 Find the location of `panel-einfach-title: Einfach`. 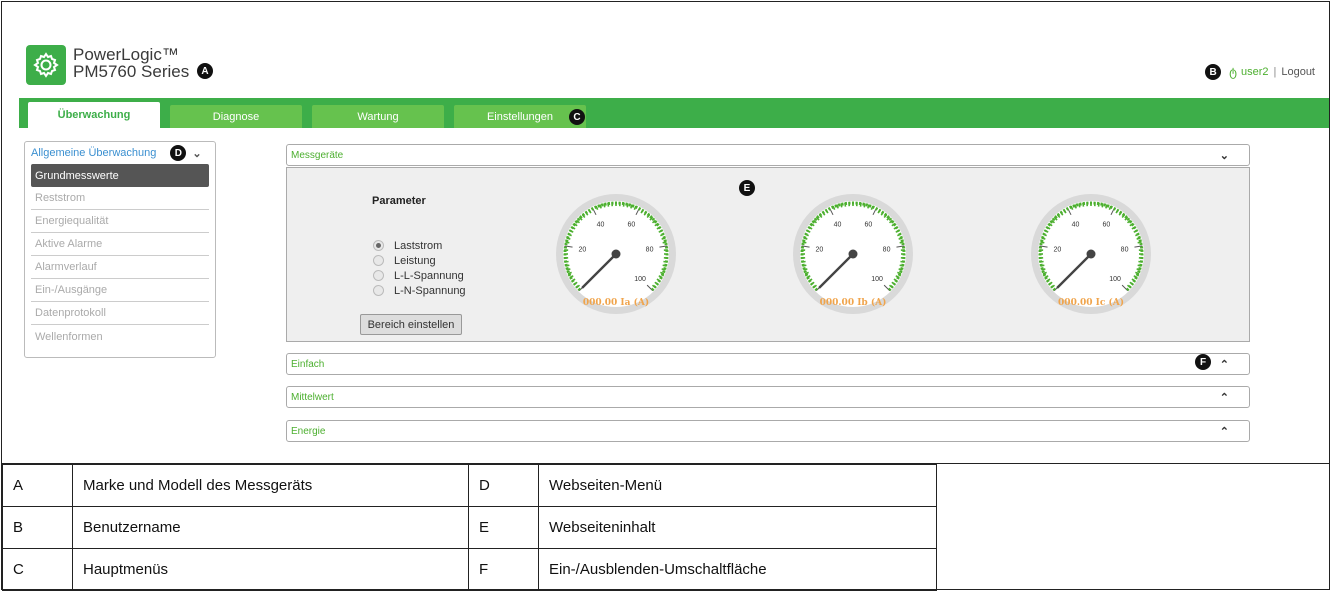

panel-einfach-title: Einfach is located at coordinates (308, 364).